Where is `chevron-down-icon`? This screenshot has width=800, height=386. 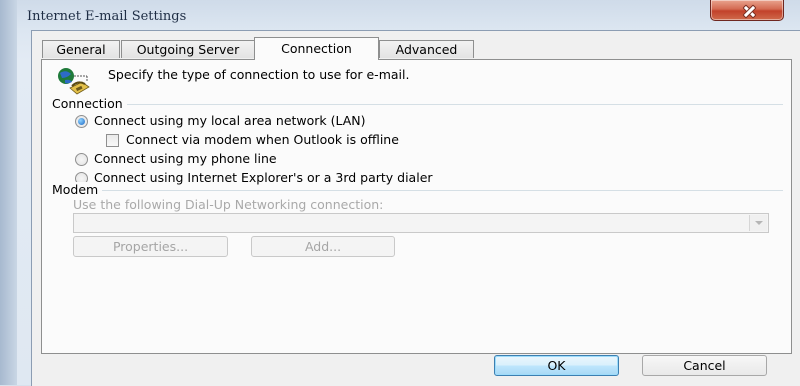
chevron-down-icon is located at coordinates (758, 223).